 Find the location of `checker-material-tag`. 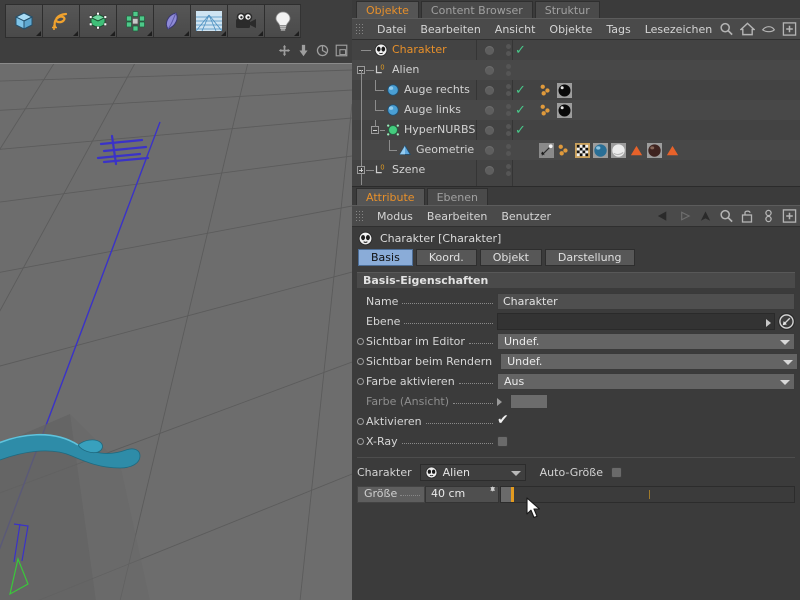

checker-material-tag is located at coordinates (582, 150).